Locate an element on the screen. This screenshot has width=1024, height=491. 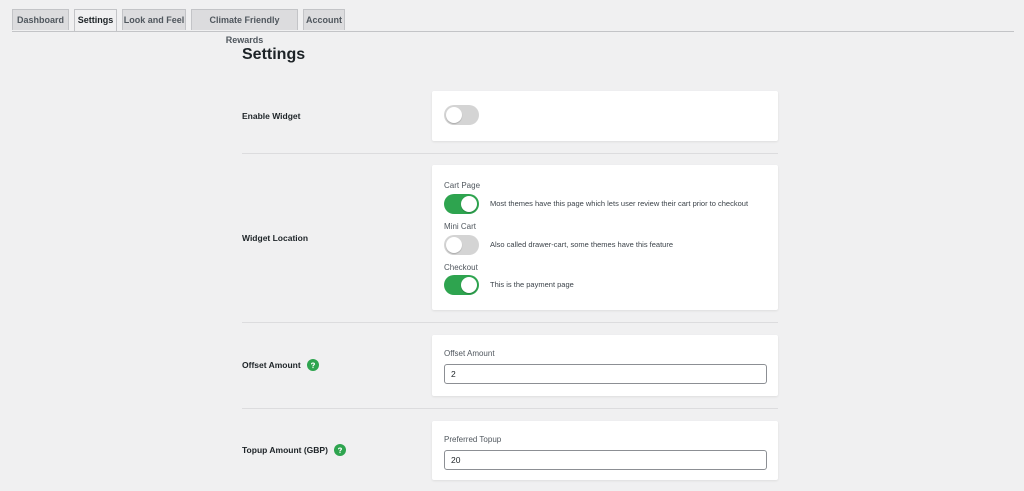
topup-amount-field-label: Preferred Topup is located at coordinates (473, 439).